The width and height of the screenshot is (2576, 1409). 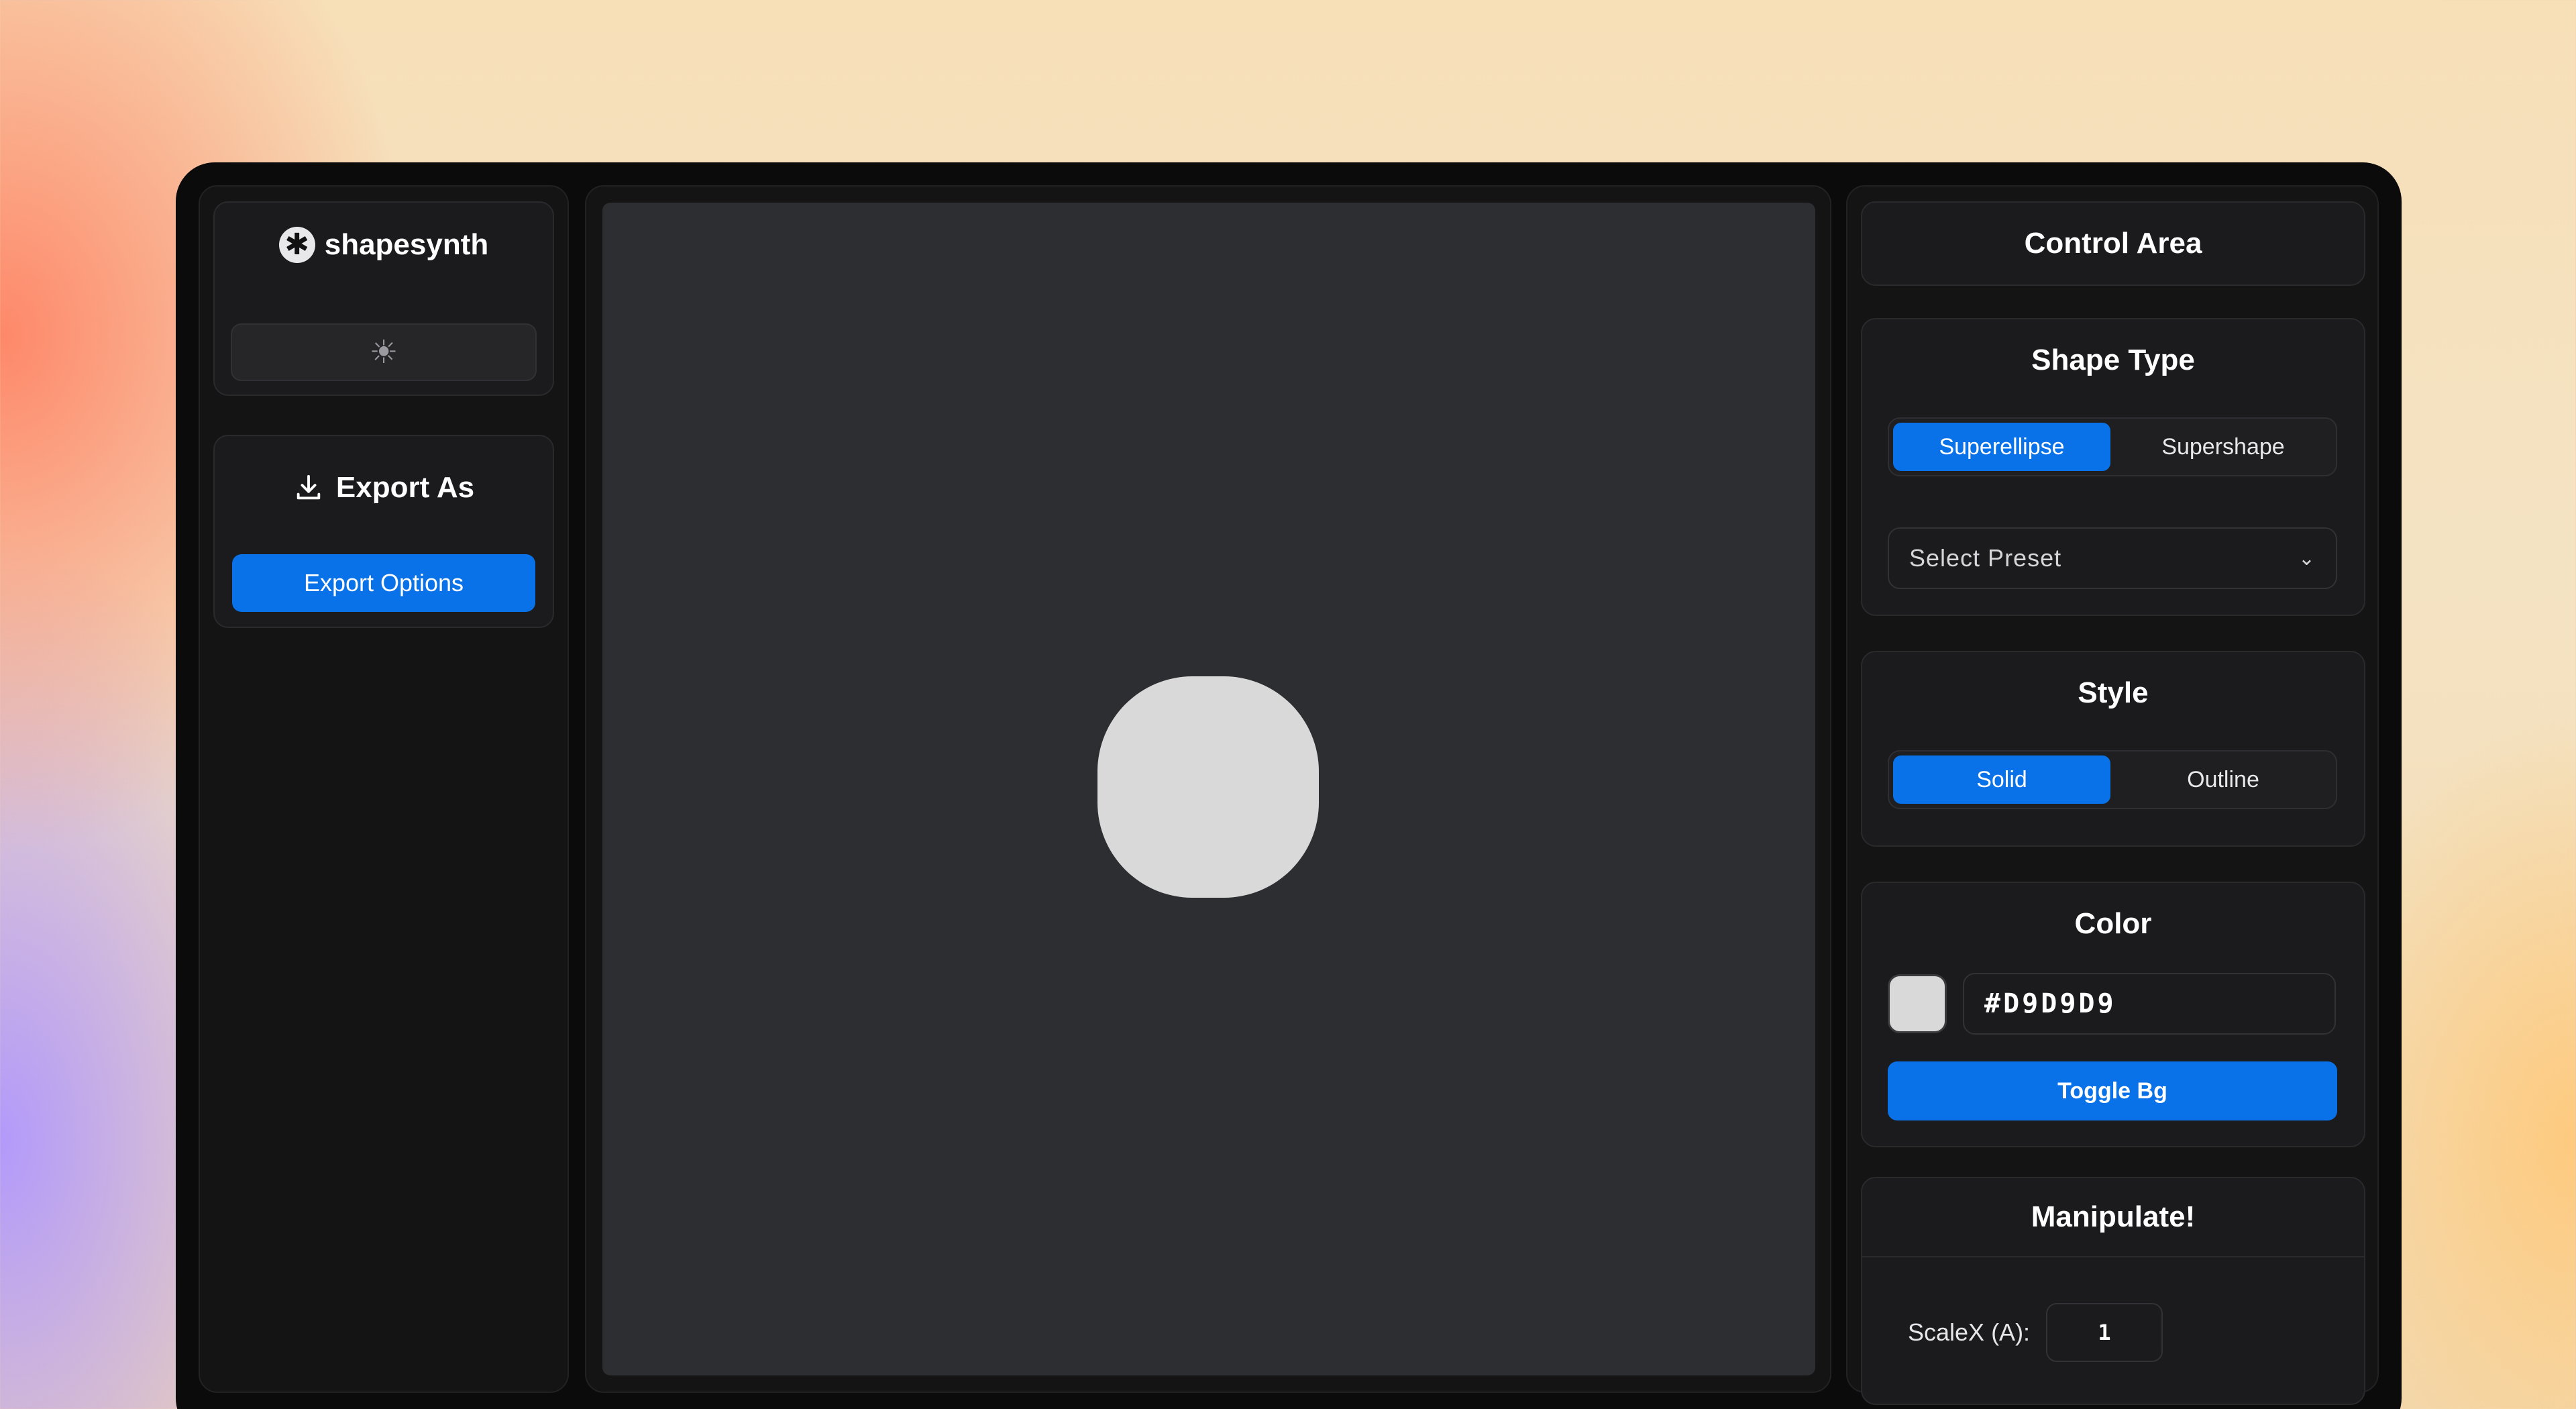 I want to click on theme-toggle-button: ☀, so click(x=384, y=352).